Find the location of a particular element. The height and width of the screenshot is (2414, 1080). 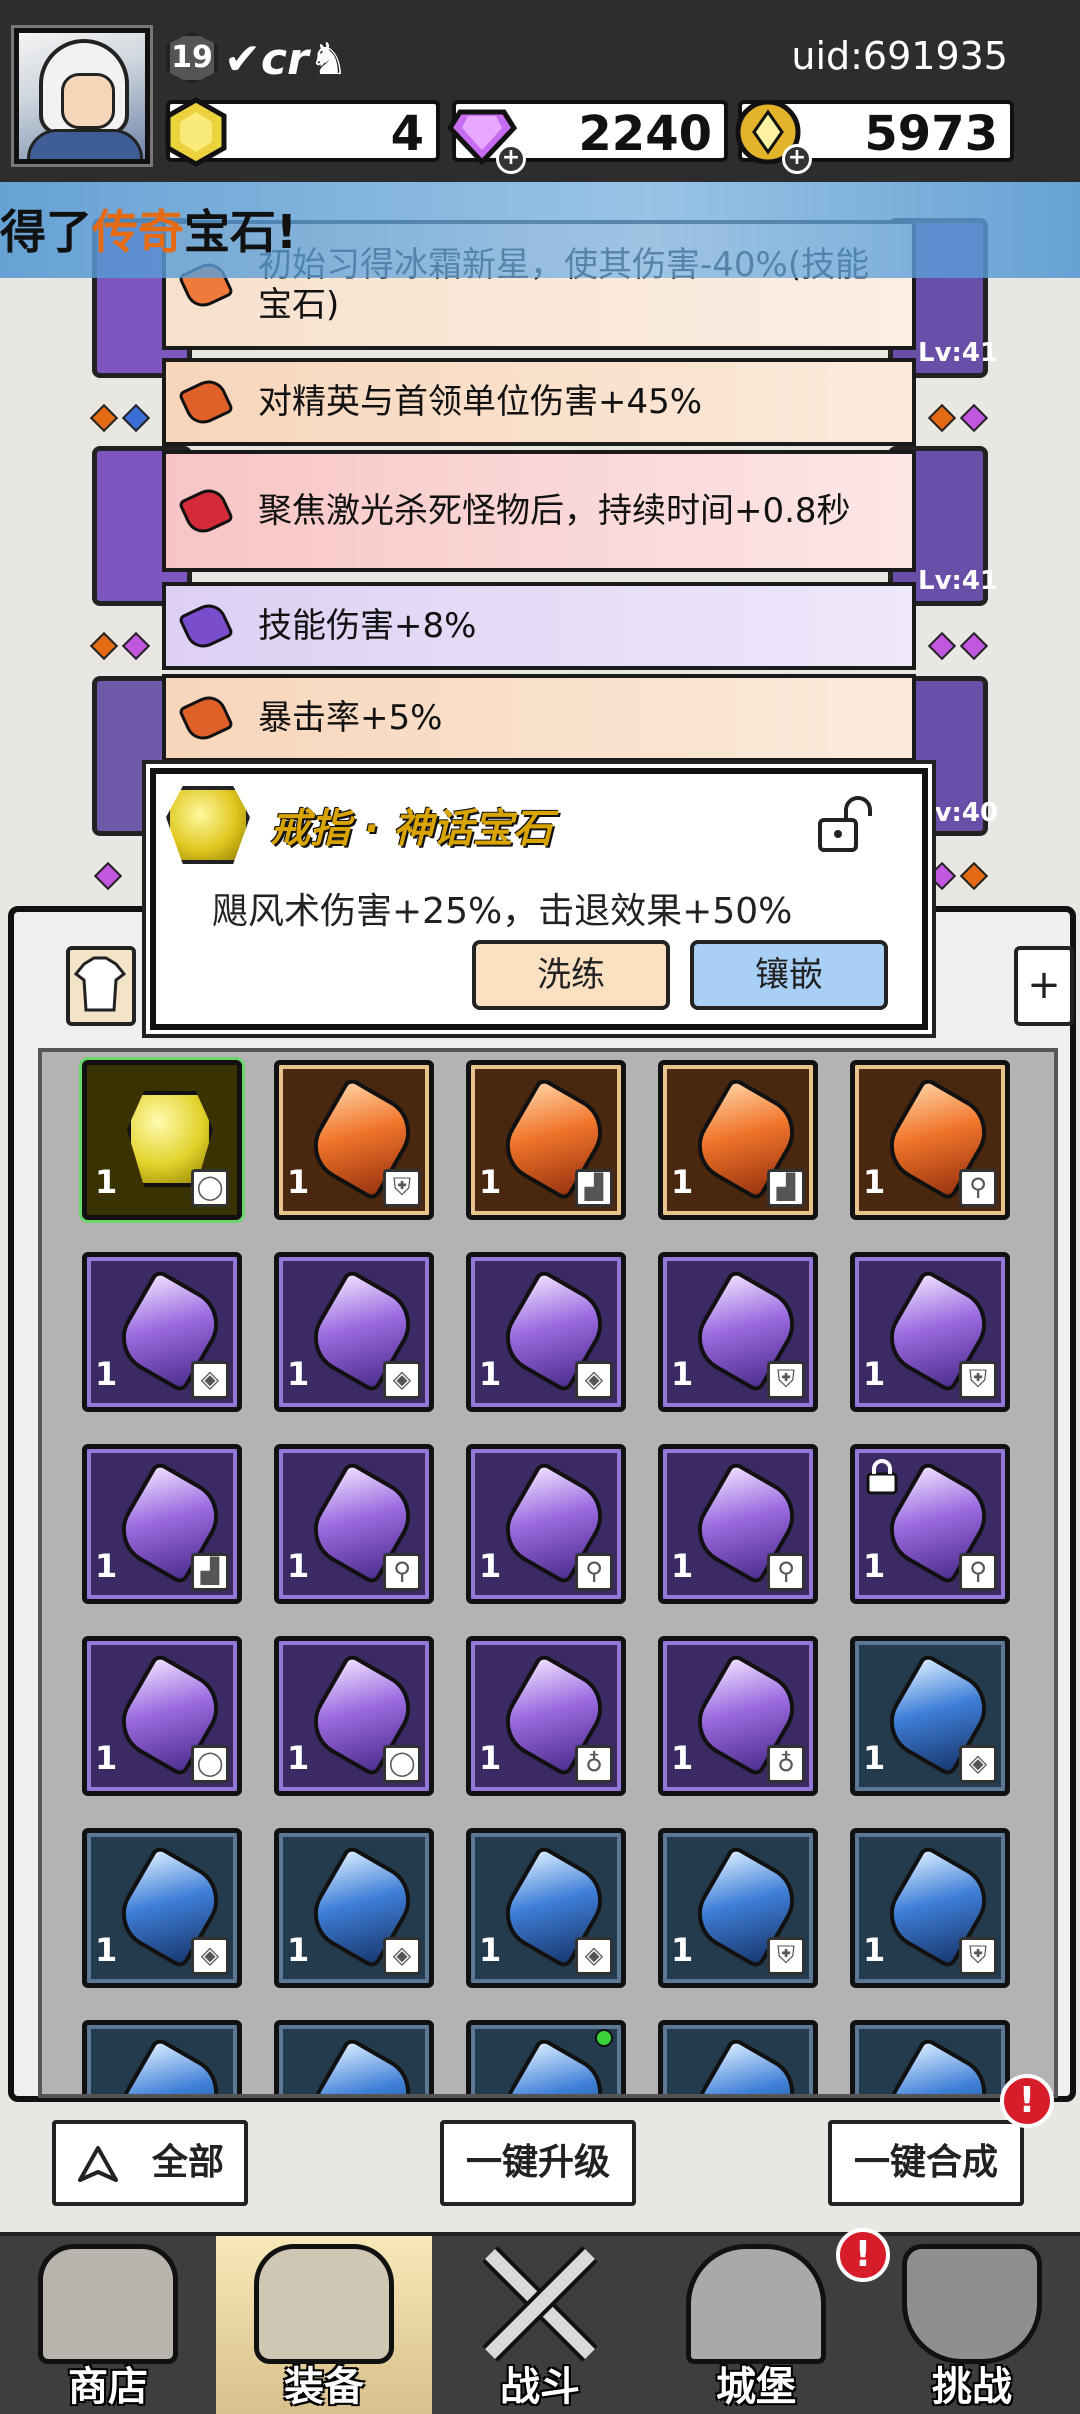

nav-equipment: 装备 is located at coordinates (324, 2325).